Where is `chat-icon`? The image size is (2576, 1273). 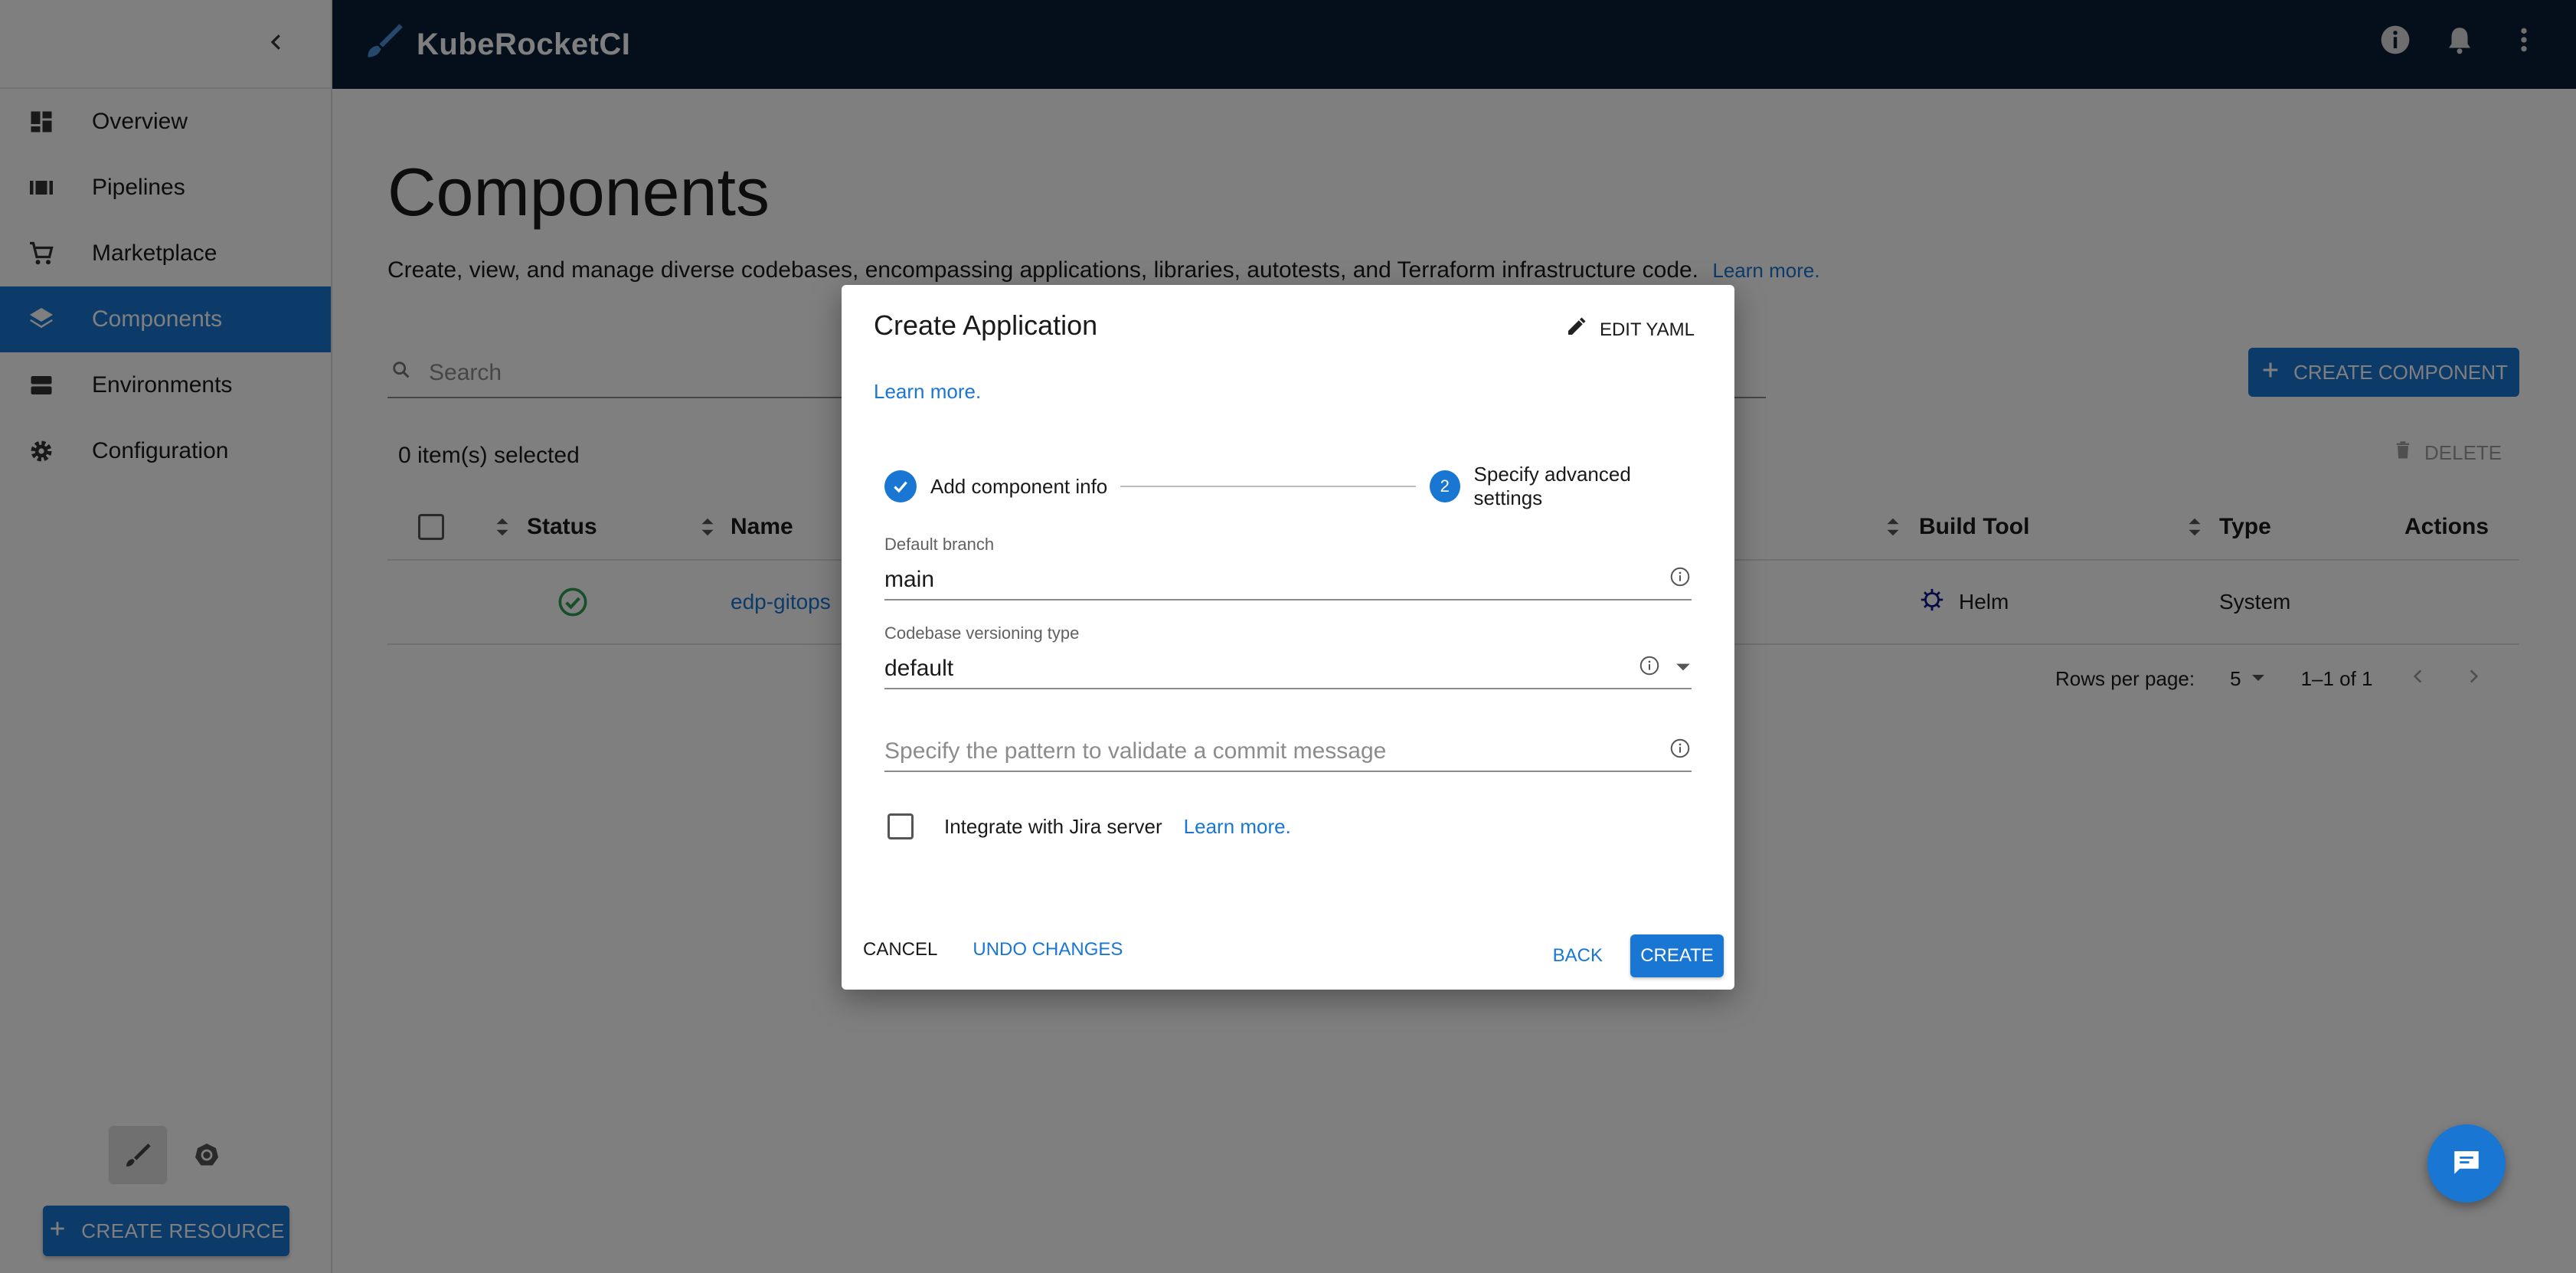 chat-icon is located at coordinates (2466, 1164).